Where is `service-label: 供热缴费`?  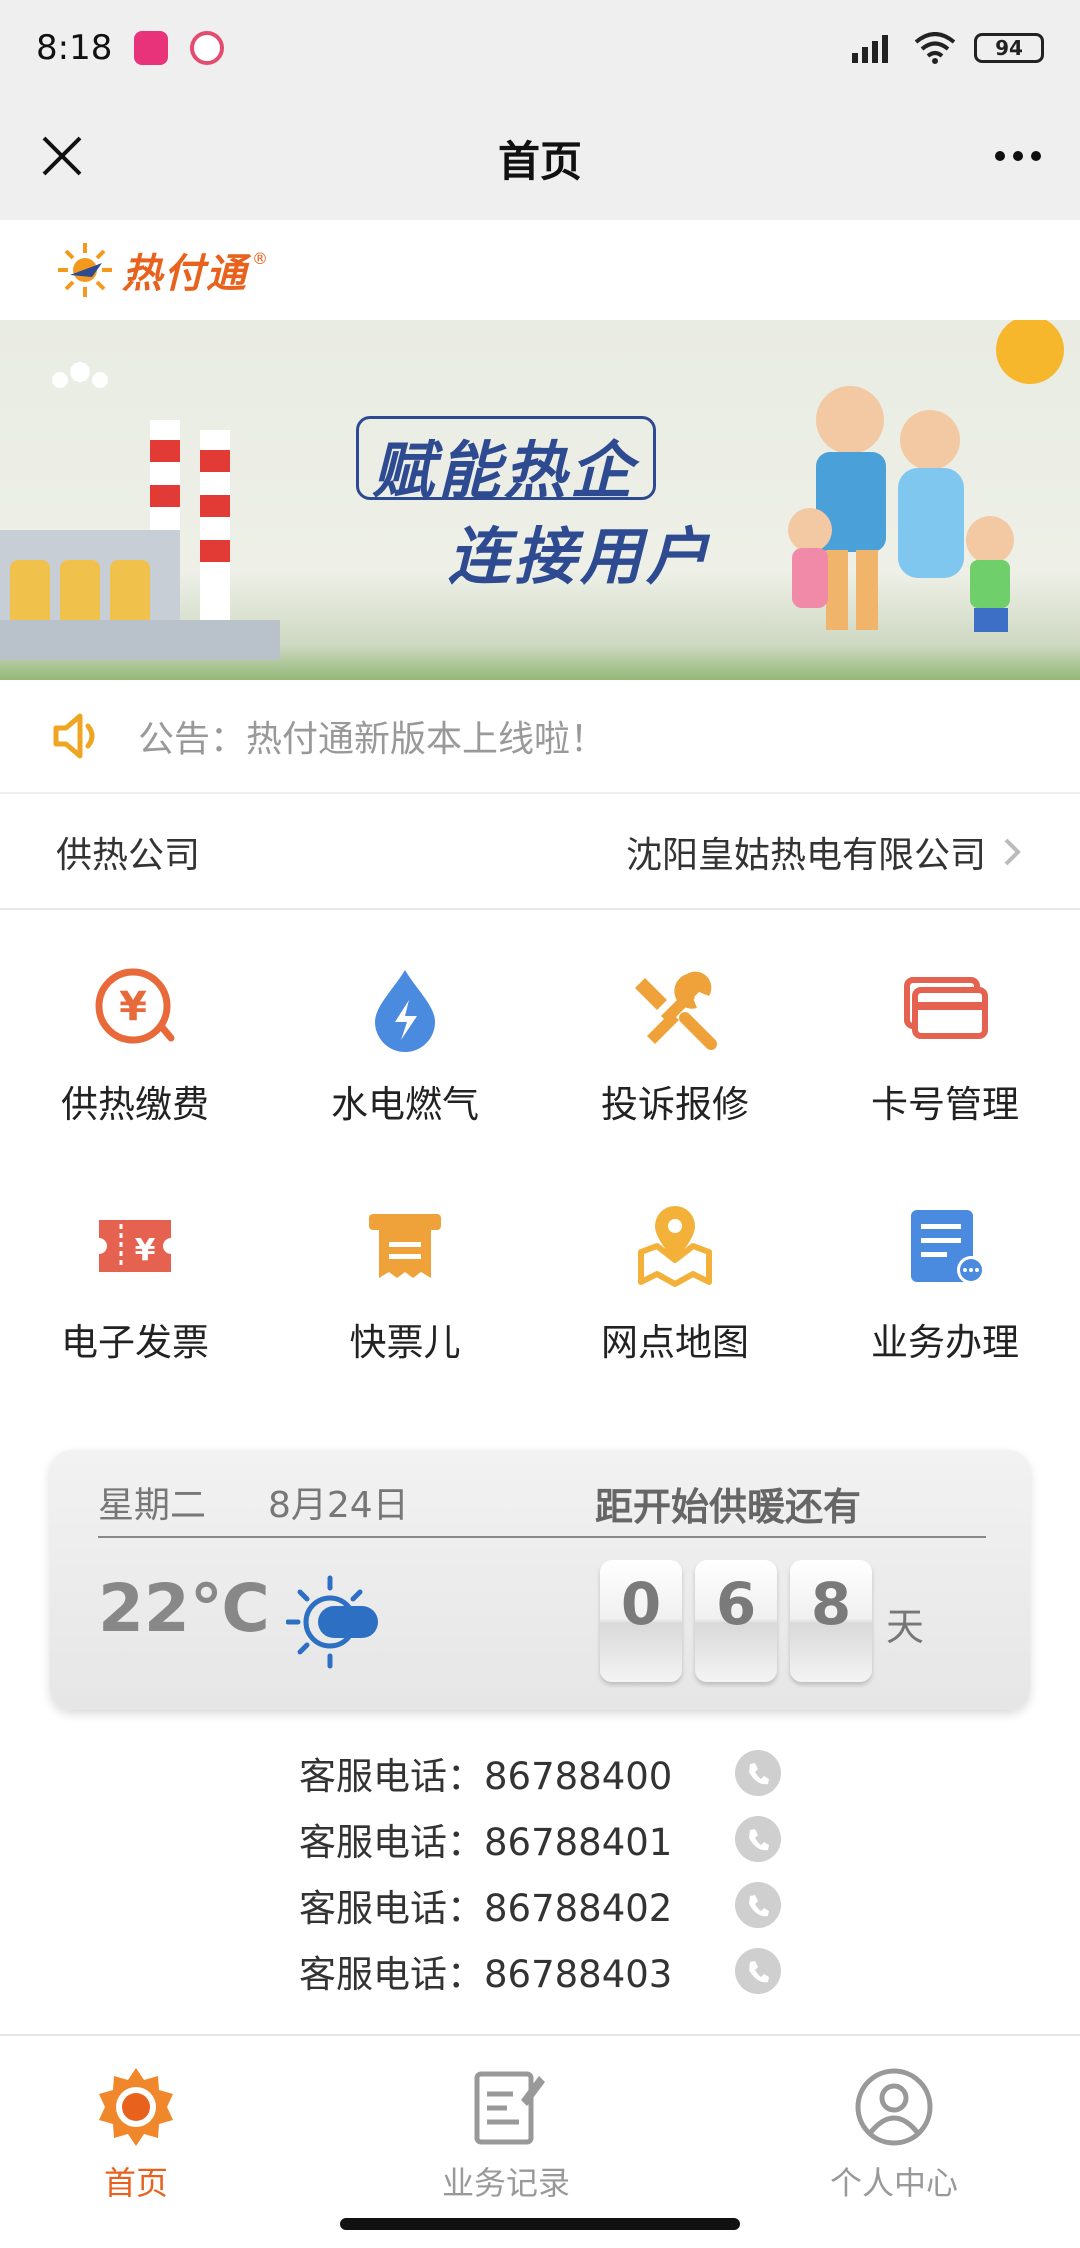 service-label: 供热缴费 is located at coordinates (135, 1104).